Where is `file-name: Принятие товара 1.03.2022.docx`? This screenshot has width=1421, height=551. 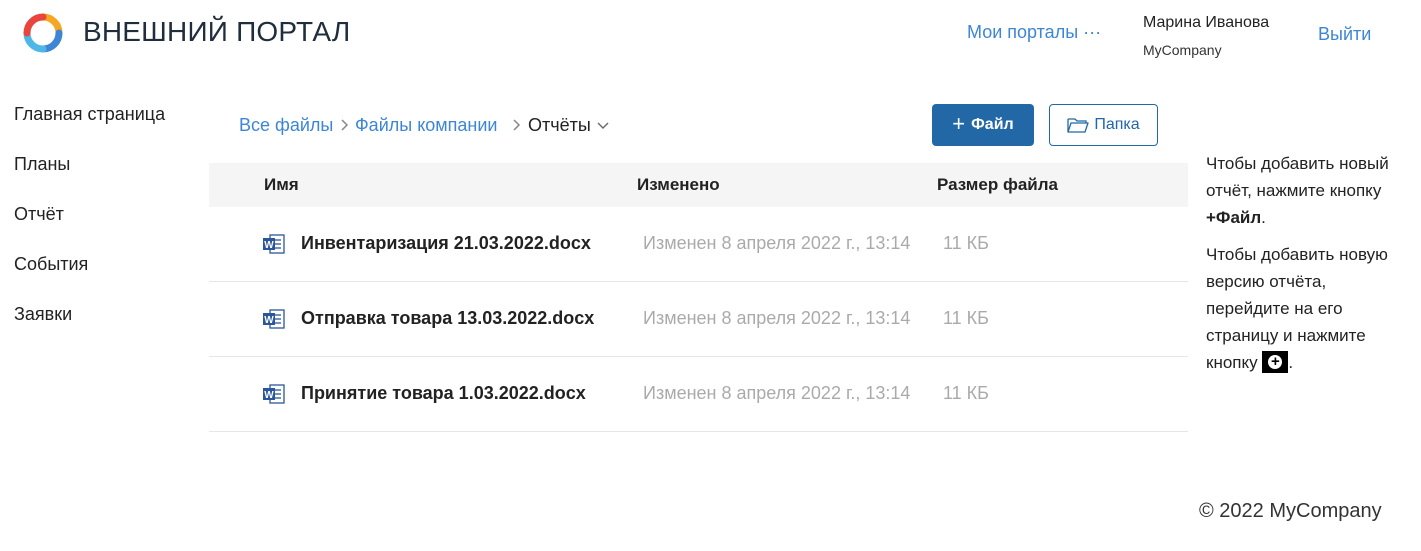 file-name: Принятие товара 1.03.2022.docx is located at coordinates (443, 393).